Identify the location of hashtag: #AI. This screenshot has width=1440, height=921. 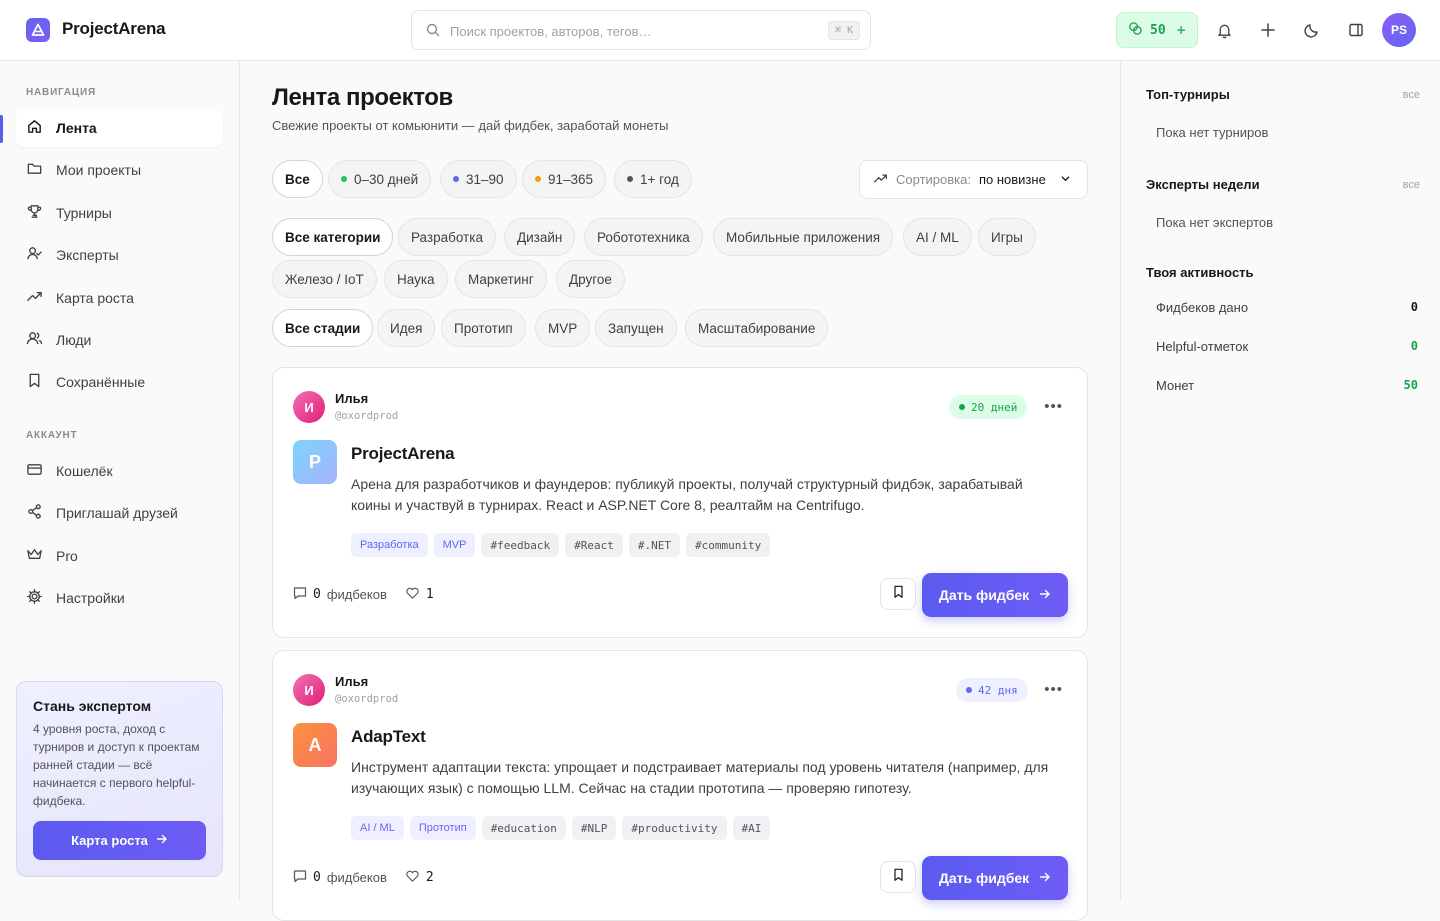
(751, 828).